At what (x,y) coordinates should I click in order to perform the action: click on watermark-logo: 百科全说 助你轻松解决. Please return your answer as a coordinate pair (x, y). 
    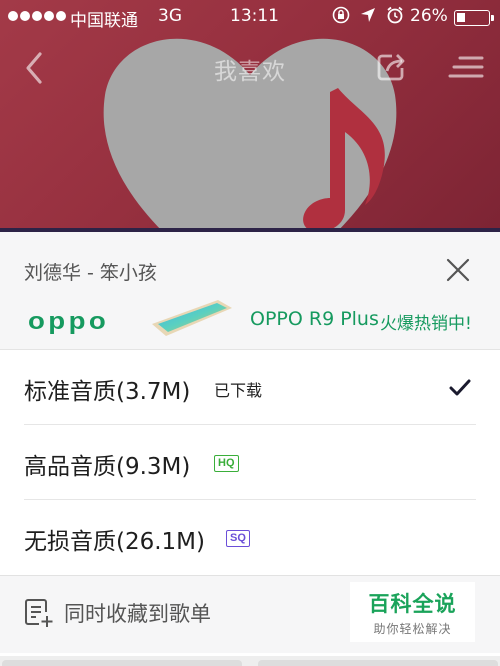
    Looking at the image, I should click on (412, 612).